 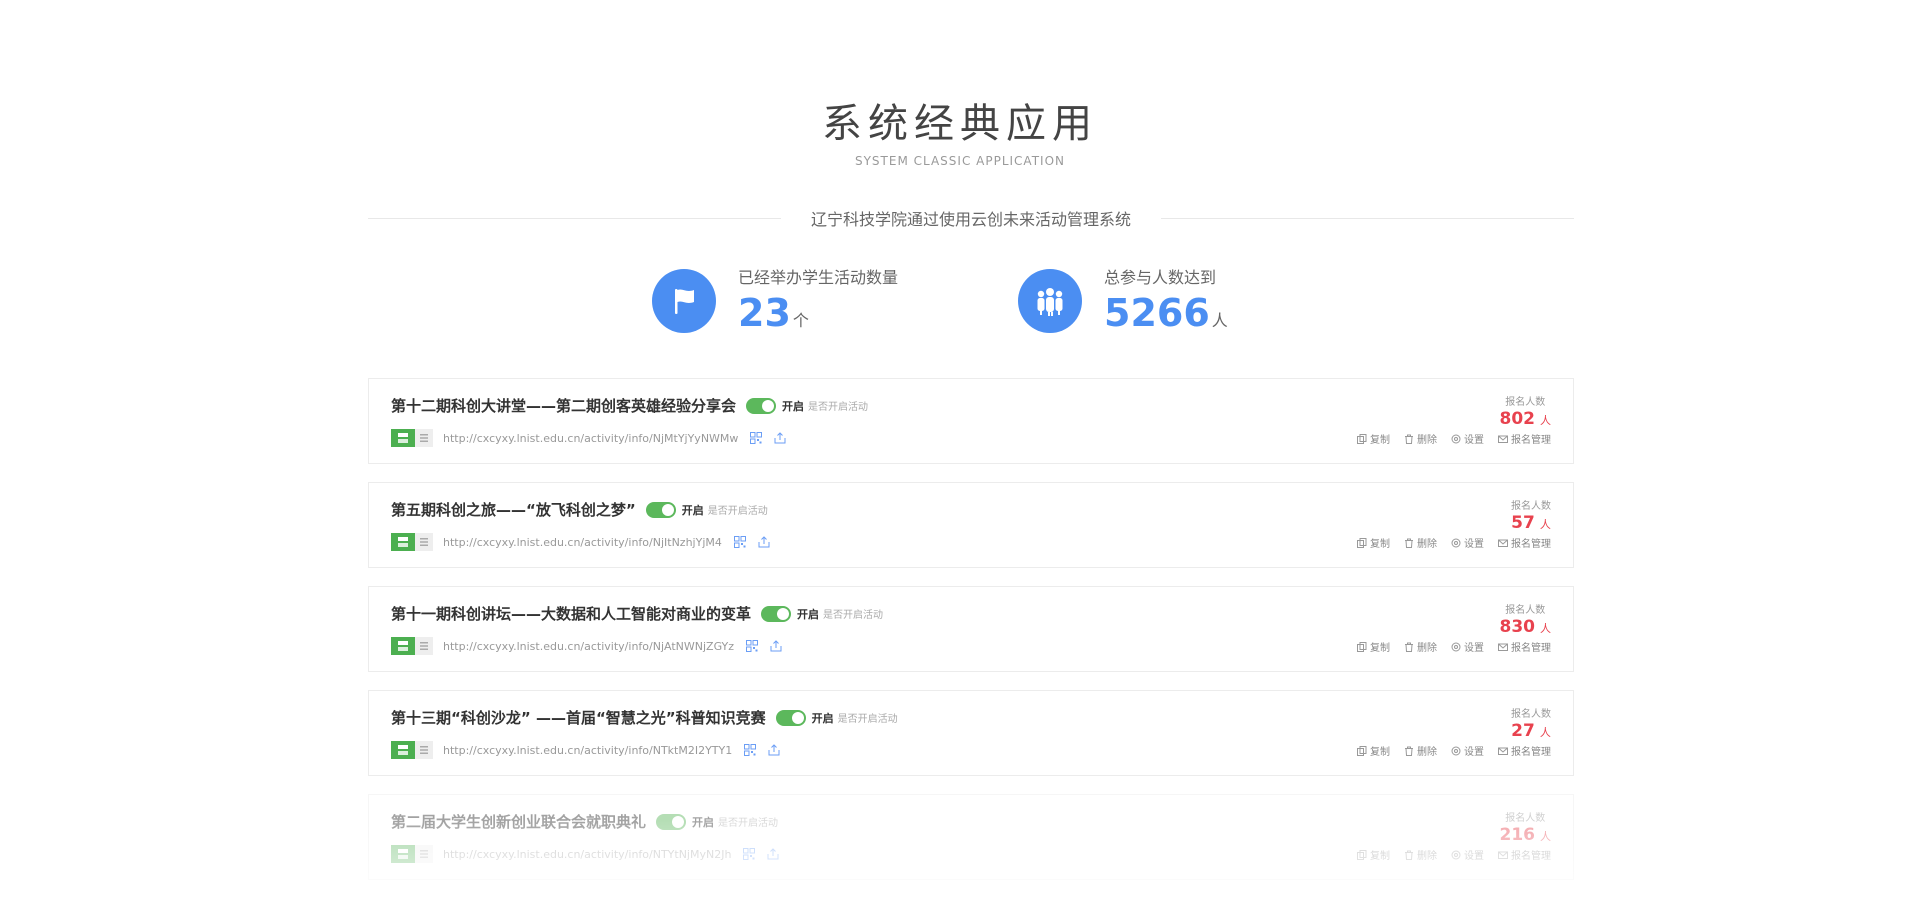 I want to click on activity-title: 第五期科创之旅——“放飞科创之梦”, so click(x=513, y=509).